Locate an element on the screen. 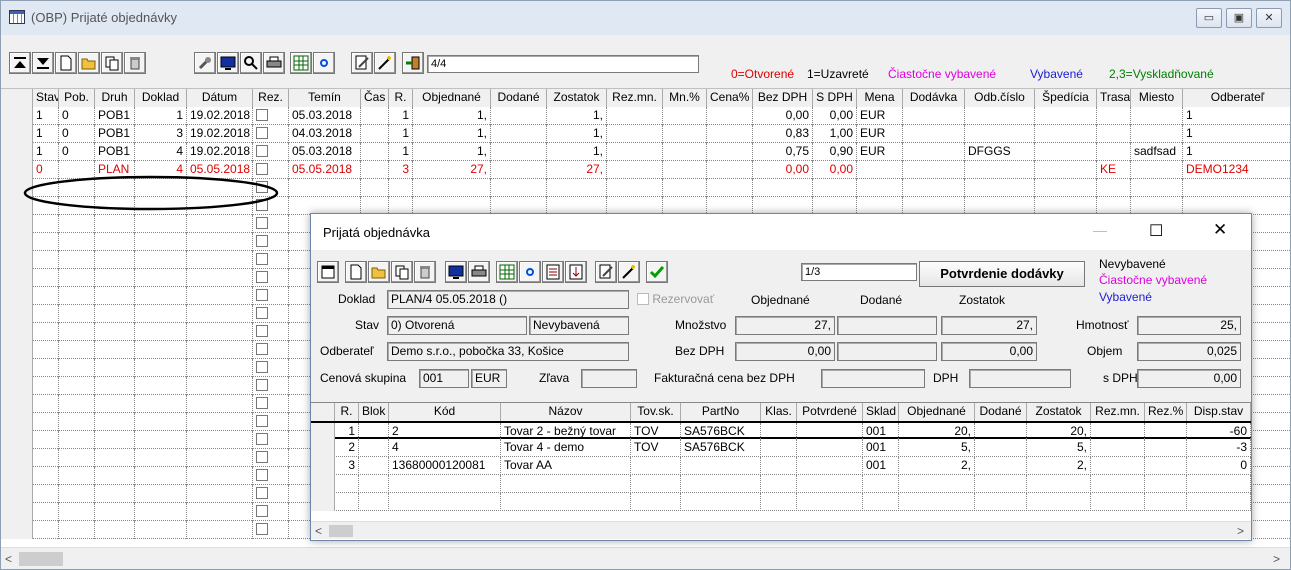  first-record-icon is located at coordinates (20, 63).